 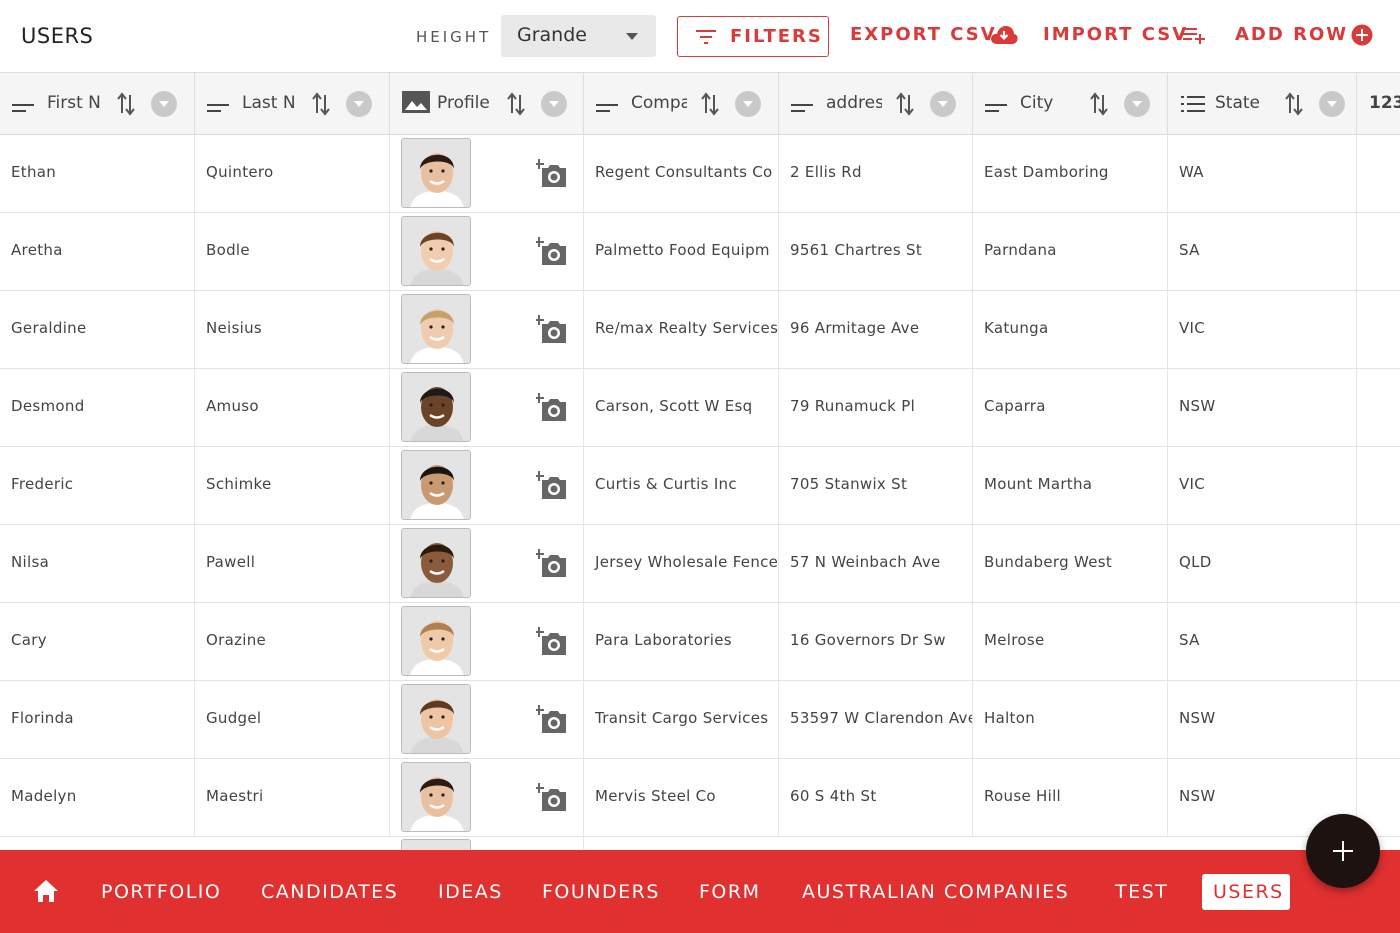 What do you see at coordinates (1124, 34) in the screenshot?
I see `import-csv-button: IMPORT CSV` at bounding box center [1124, 34].